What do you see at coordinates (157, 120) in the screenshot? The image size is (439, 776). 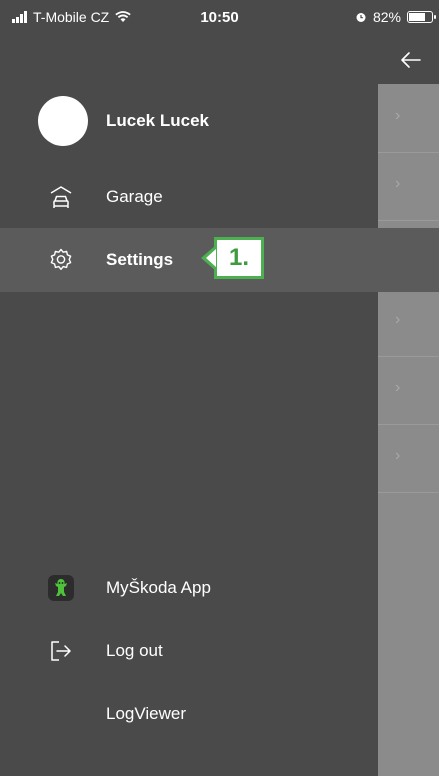 I see `profile-name: Lucek Lucek` at bounding box center [157, 120].